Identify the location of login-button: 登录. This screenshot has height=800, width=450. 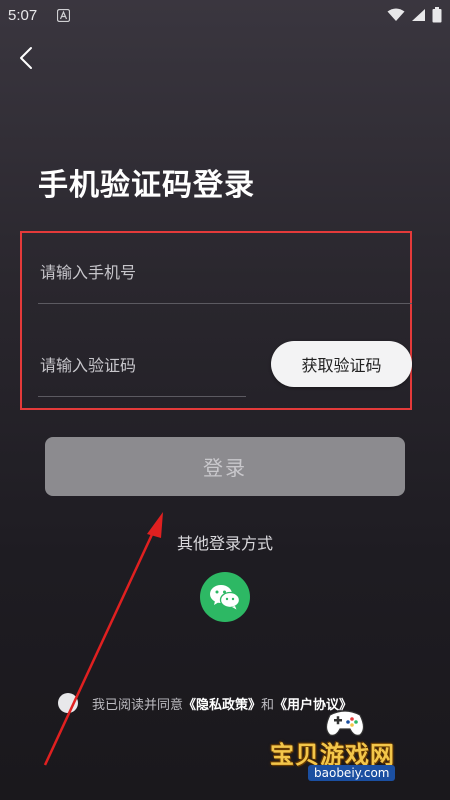
(225, 466).